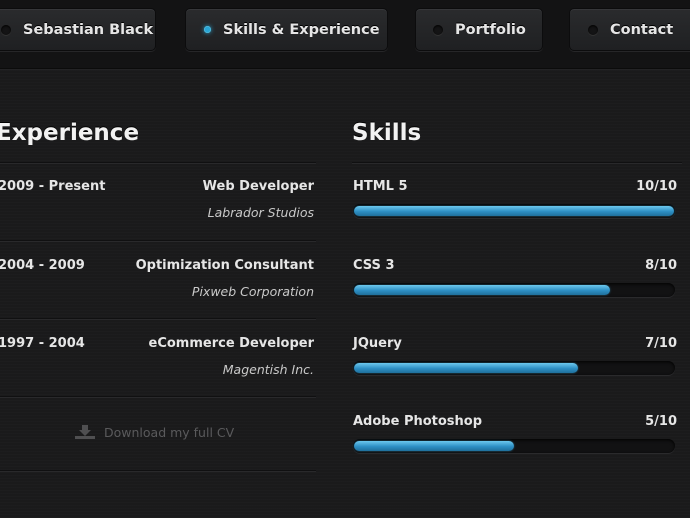  Describe the element at coordinates (260, 212) in the screenshot. I see `experience-company: Labrador Studios` at that location.